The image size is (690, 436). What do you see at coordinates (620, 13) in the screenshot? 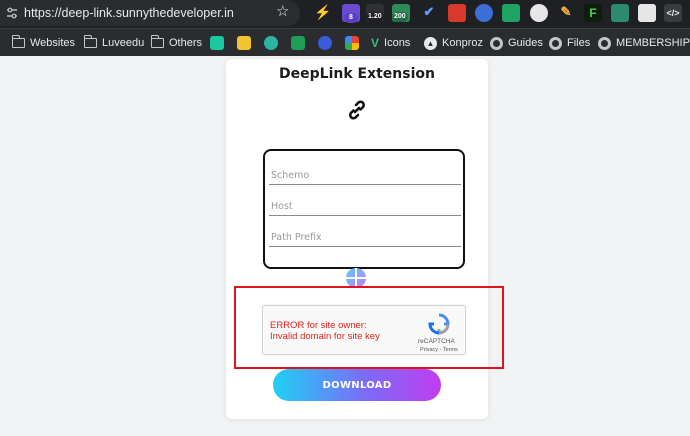
I see `mail-extension-icon` at bounding box center [620, 13].